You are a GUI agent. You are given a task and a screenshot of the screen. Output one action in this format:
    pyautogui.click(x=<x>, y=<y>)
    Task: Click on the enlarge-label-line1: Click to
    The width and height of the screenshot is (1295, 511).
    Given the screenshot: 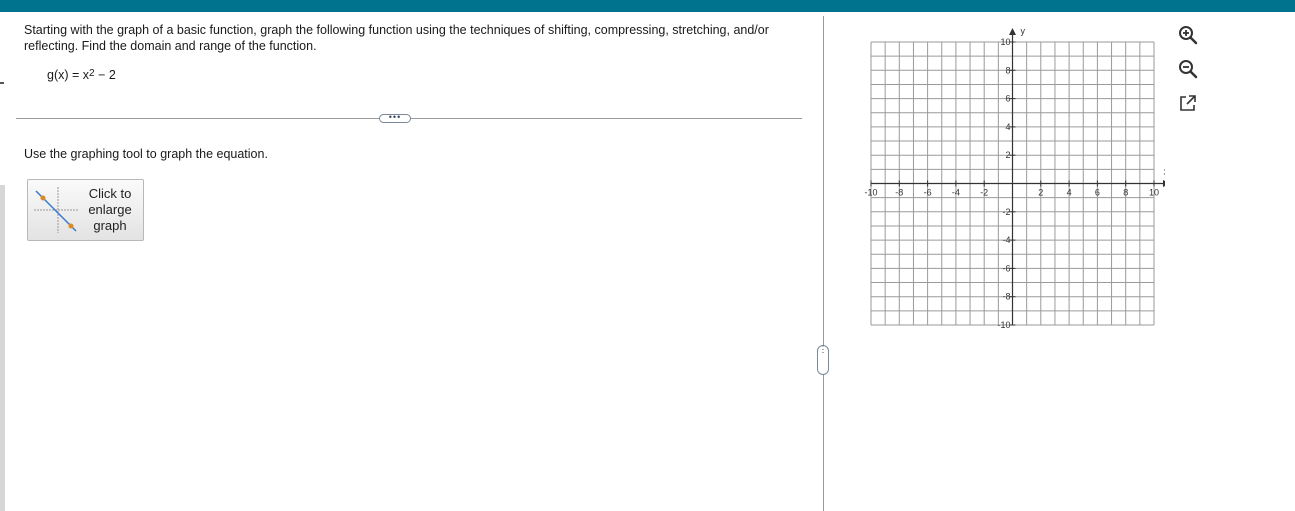 What is the action you would take?
    pyautogui.click(x=110, y=193)
    